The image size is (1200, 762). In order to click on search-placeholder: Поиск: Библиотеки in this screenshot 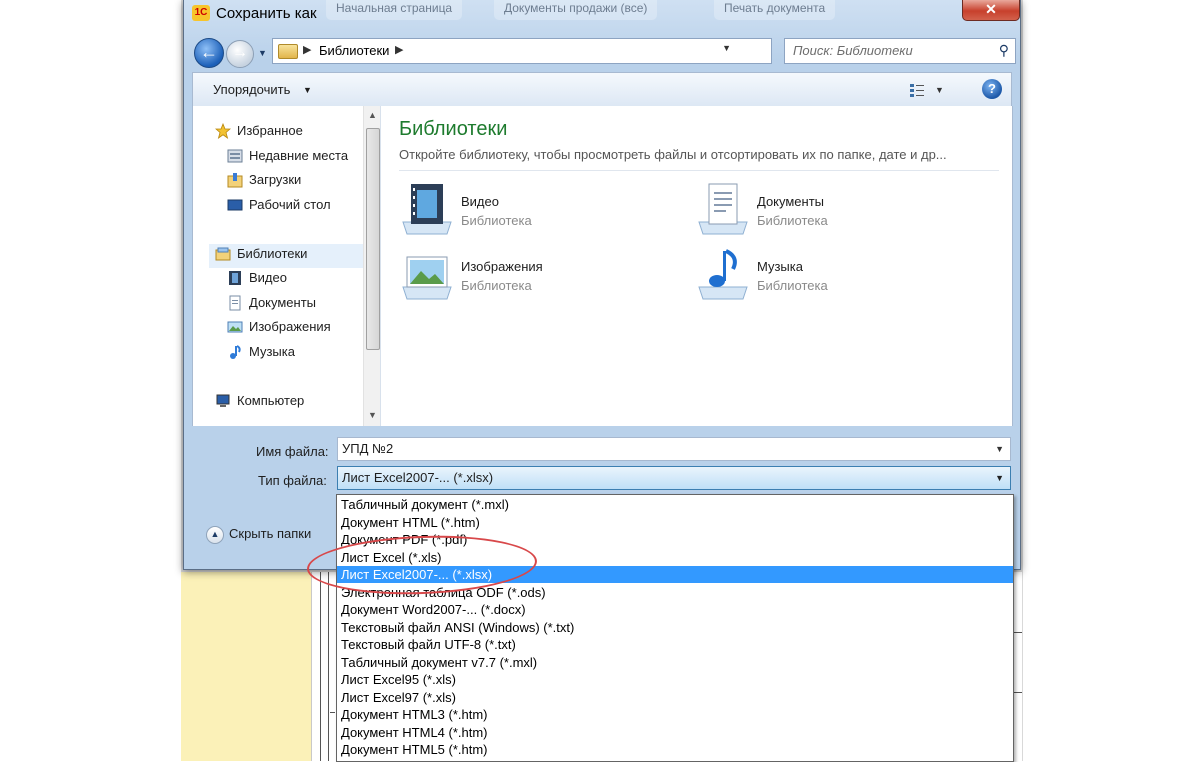, I will do `click(853, 50)`.